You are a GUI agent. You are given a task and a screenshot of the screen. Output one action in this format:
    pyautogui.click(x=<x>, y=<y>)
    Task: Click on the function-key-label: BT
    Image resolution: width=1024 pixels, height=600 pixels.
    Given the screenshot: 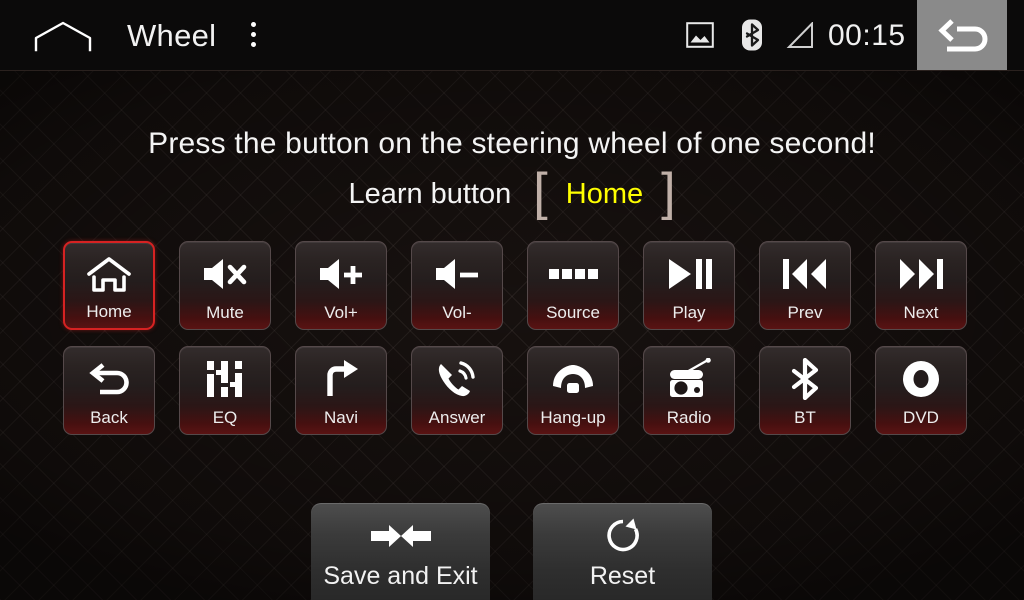 What is the action you would take?
    pyautogui.click(x=805, y=417)
    